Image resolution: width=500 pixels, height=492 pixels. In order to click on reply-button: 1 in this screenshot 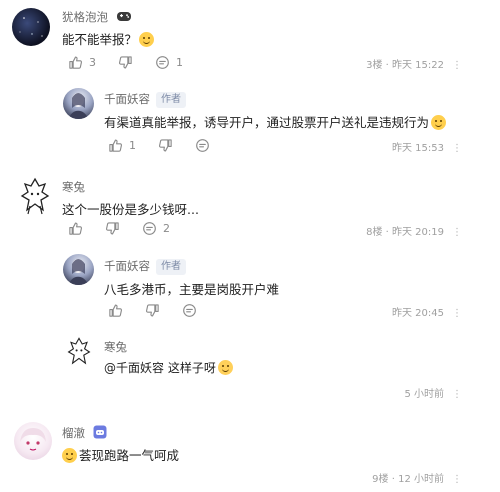, I will do `click(169, 62)`.